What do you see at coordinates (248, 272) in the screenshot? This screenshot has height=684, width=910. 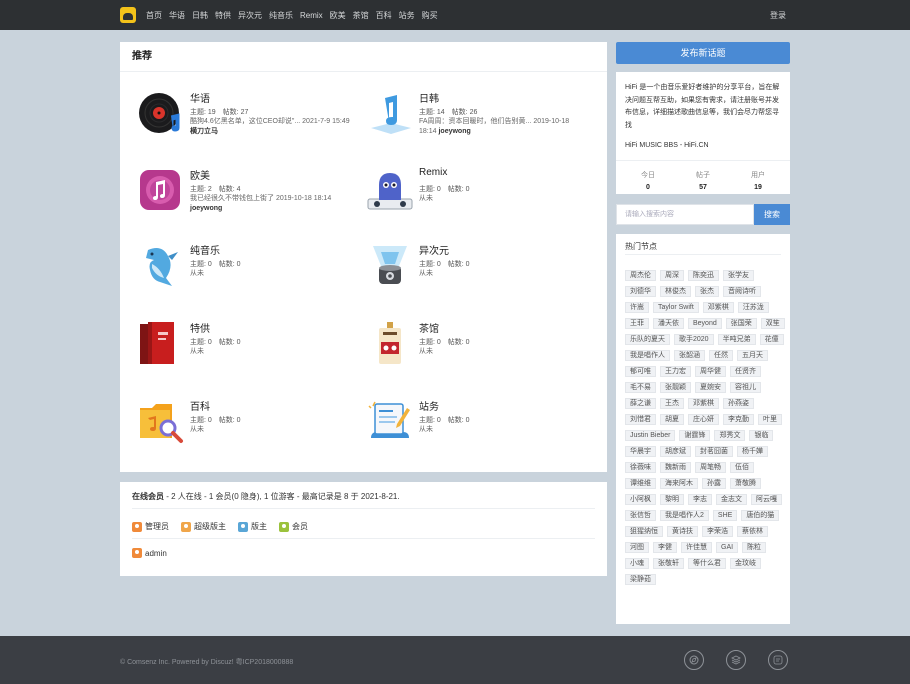 I see `forum-item: 纯音乐 主题: 0 帖数: 0 从未` at bounding box center [248, 272].